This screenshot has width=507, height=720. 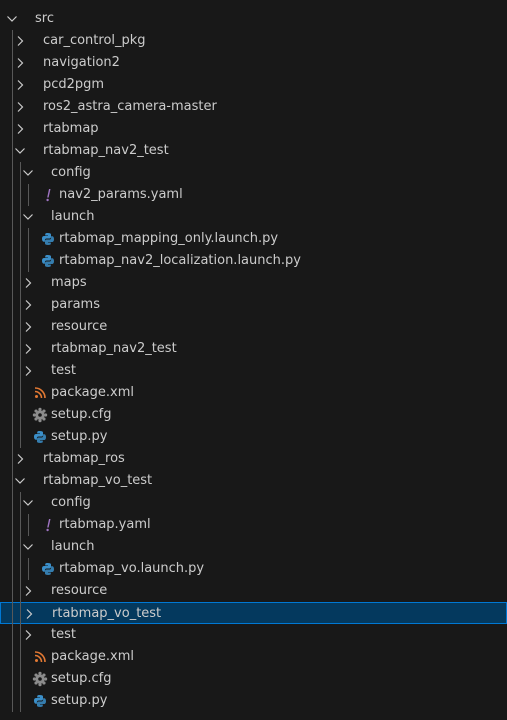 I want to click on tree-item-label: car_control_pkg, so click(x=94, y=40).